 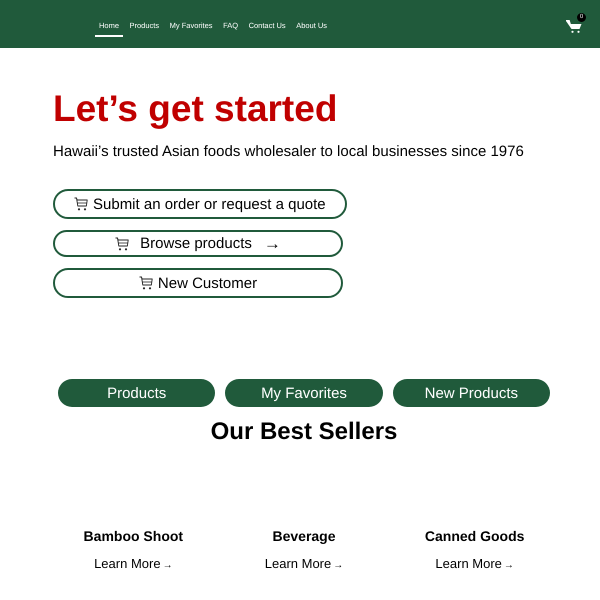 What do you see at coordinates (198, 283) in the screenshot?
I see `action-button: New Customer` at bounding box center [198, 283].